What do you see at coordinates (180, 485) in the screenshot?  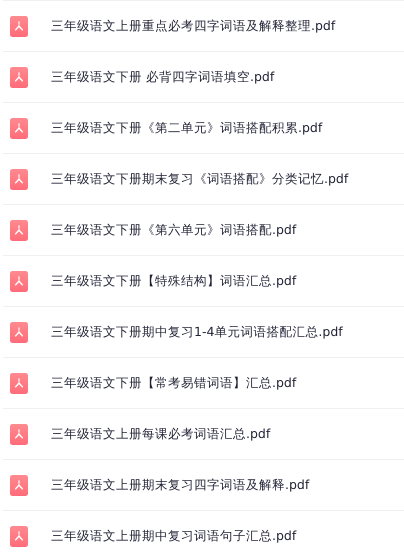 I see `file-name: 三年级语文上册期末复习四字词语及解释.pdf` at bounding box center [180, 485].